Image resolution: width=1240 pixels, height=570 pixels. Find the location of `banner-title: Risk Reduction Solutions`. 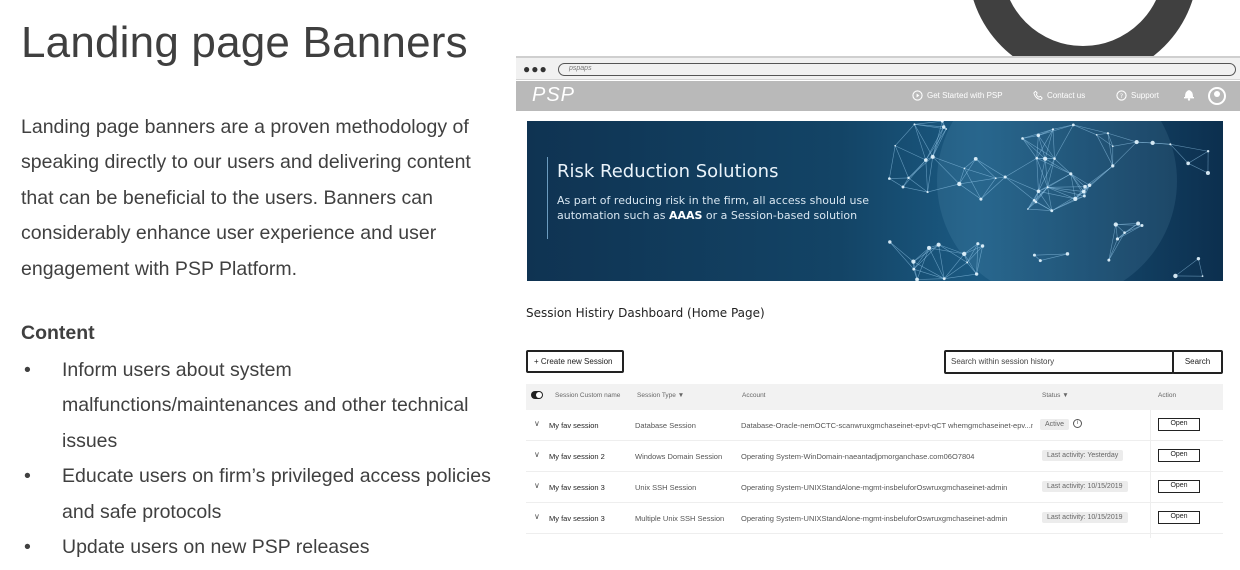

banner-title: Risk Reduction Solutions is located at coordinates (668, 171).